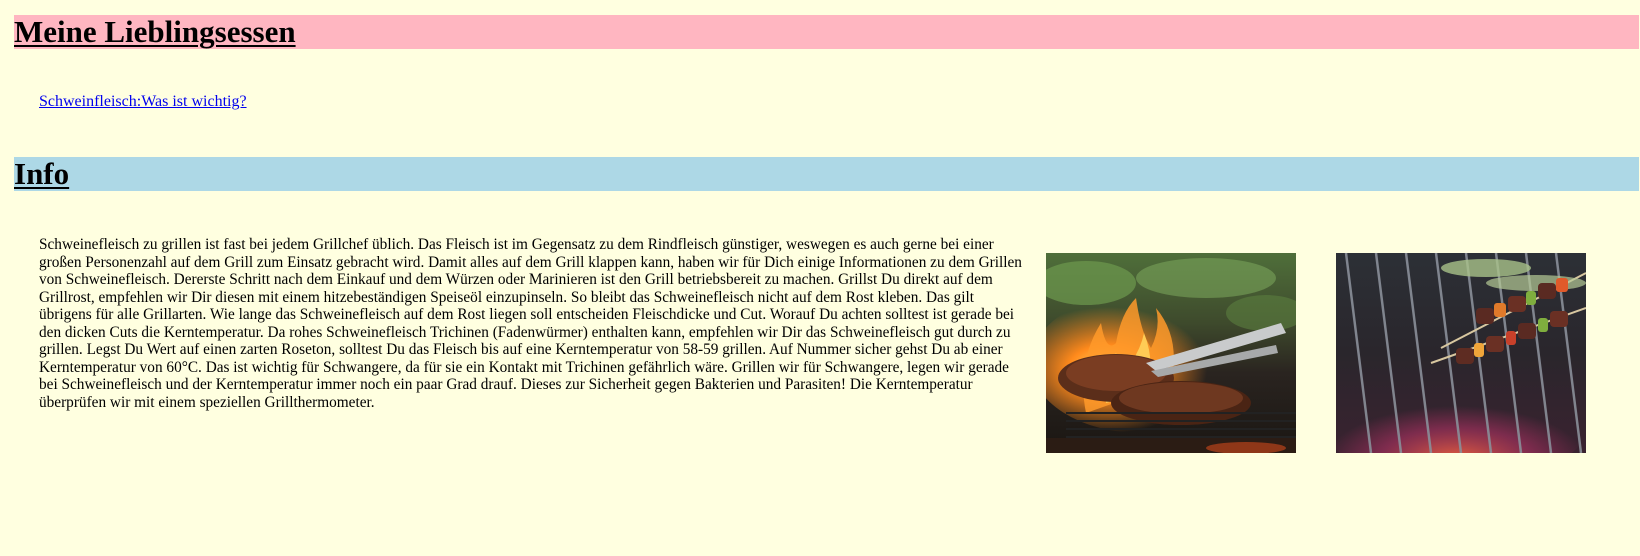 Image resolution: width=1640 pixels, height=556 pixels. I want to click on page-title: Meine Lieblingsessen, so click(155, 31).